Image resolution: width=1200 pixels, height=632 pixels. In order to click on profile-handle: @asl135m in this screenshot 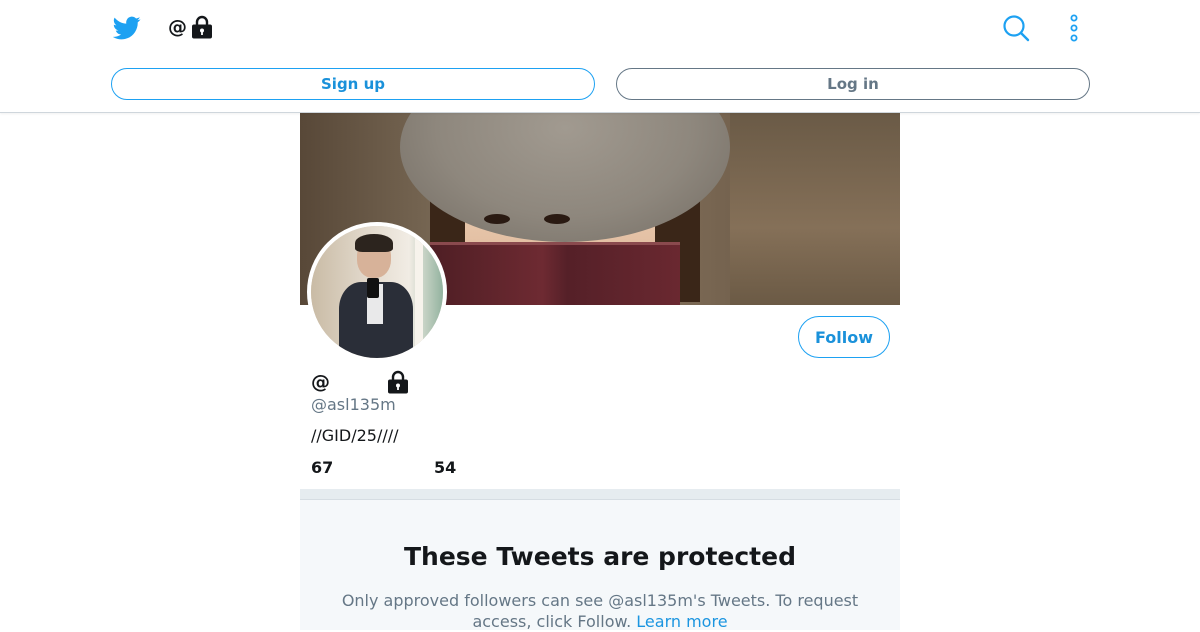, I will do `click(353, 404)`.